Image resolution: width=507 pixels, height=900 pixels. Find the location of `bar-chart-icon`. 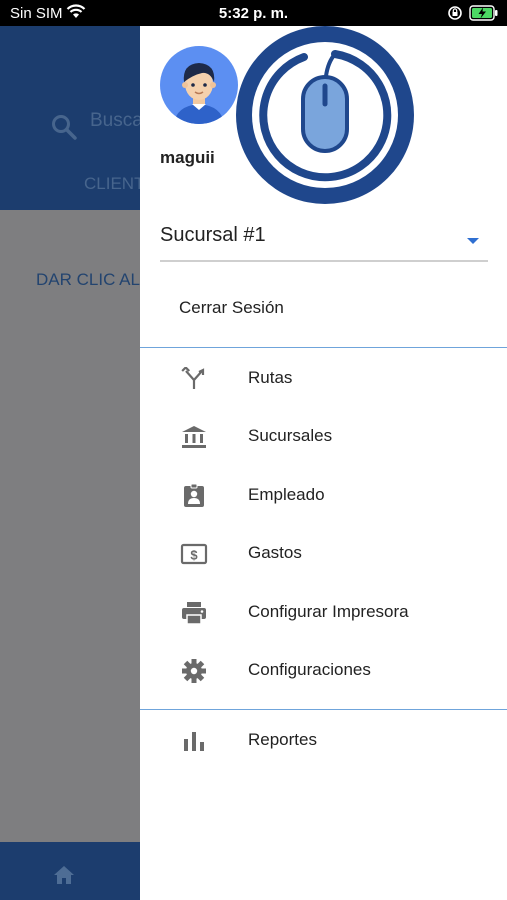

bar-chart-icon is located at coordinates (194, 741).